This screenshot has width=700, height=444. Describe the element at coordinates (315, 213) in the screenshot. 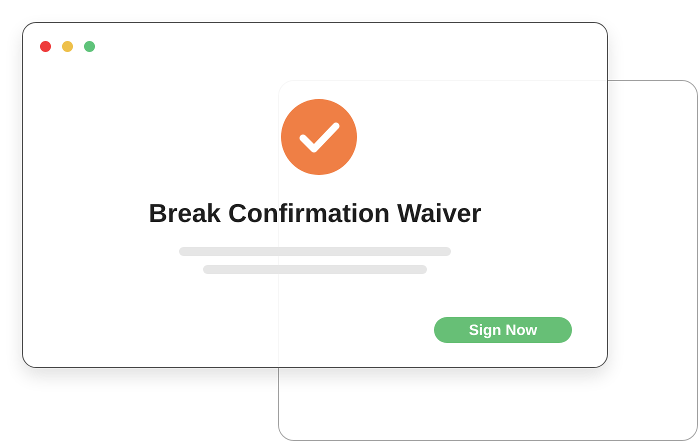

I see `dialog-title: Break Confirmation Waiver` at that location.